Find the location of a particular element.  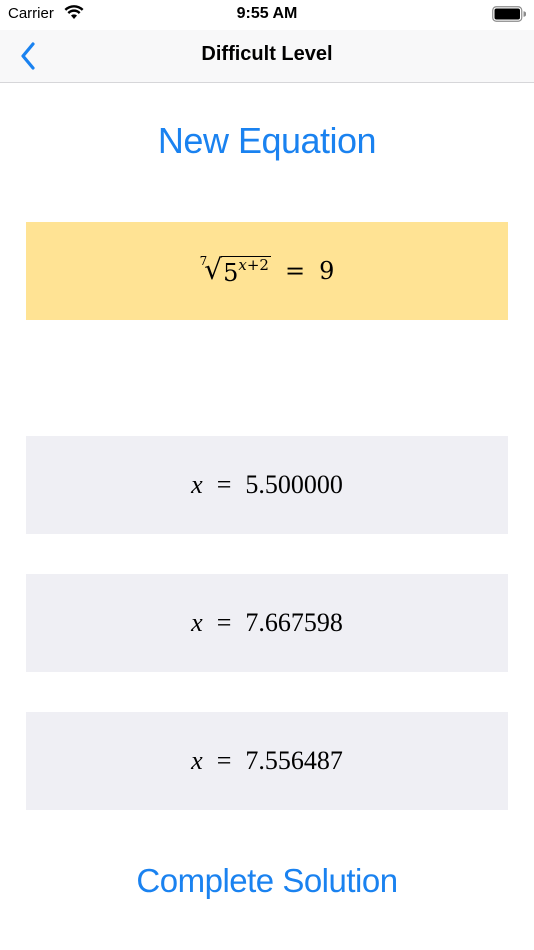

equation-radical: 7 √ 5x+2 is located at coordinates (235, 270).